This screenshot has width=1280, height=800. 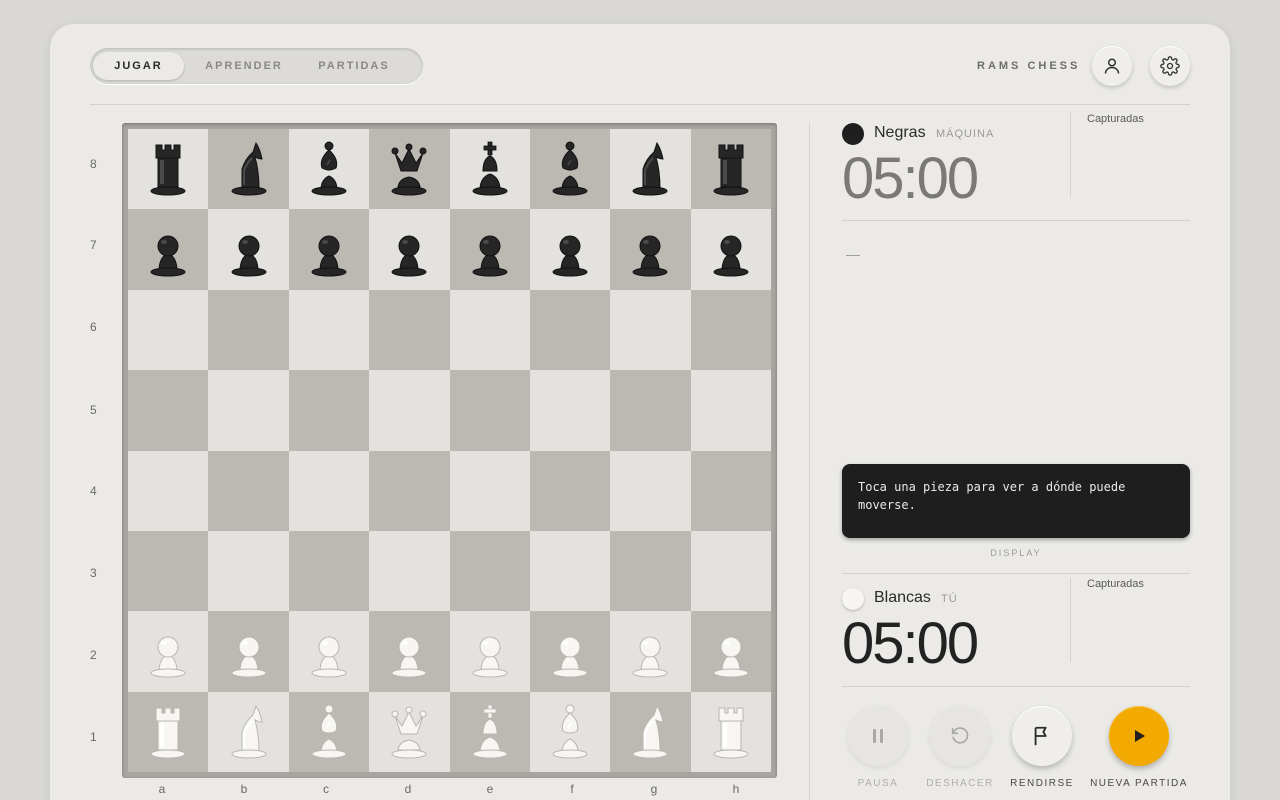 I want to click on settings-button, so click(x=1170, y=66).